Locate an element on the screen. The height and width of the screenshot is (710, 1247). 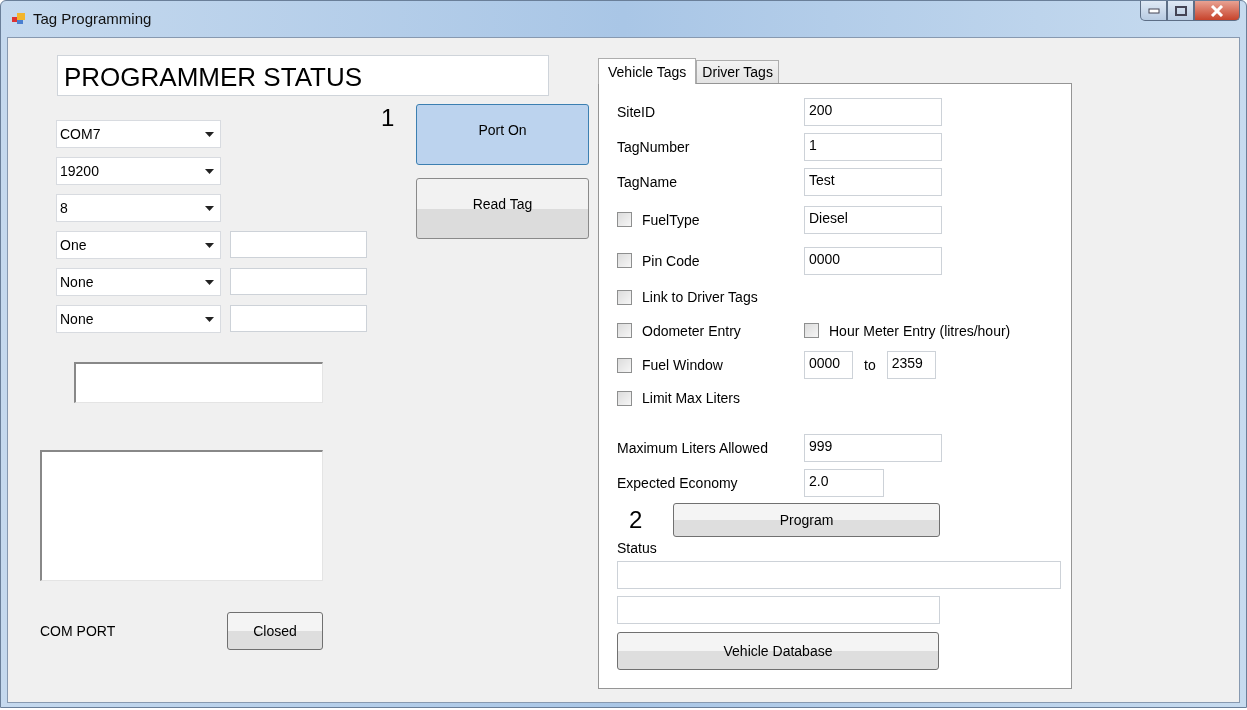
minimize-icon is located at coordinates (1153, 10).